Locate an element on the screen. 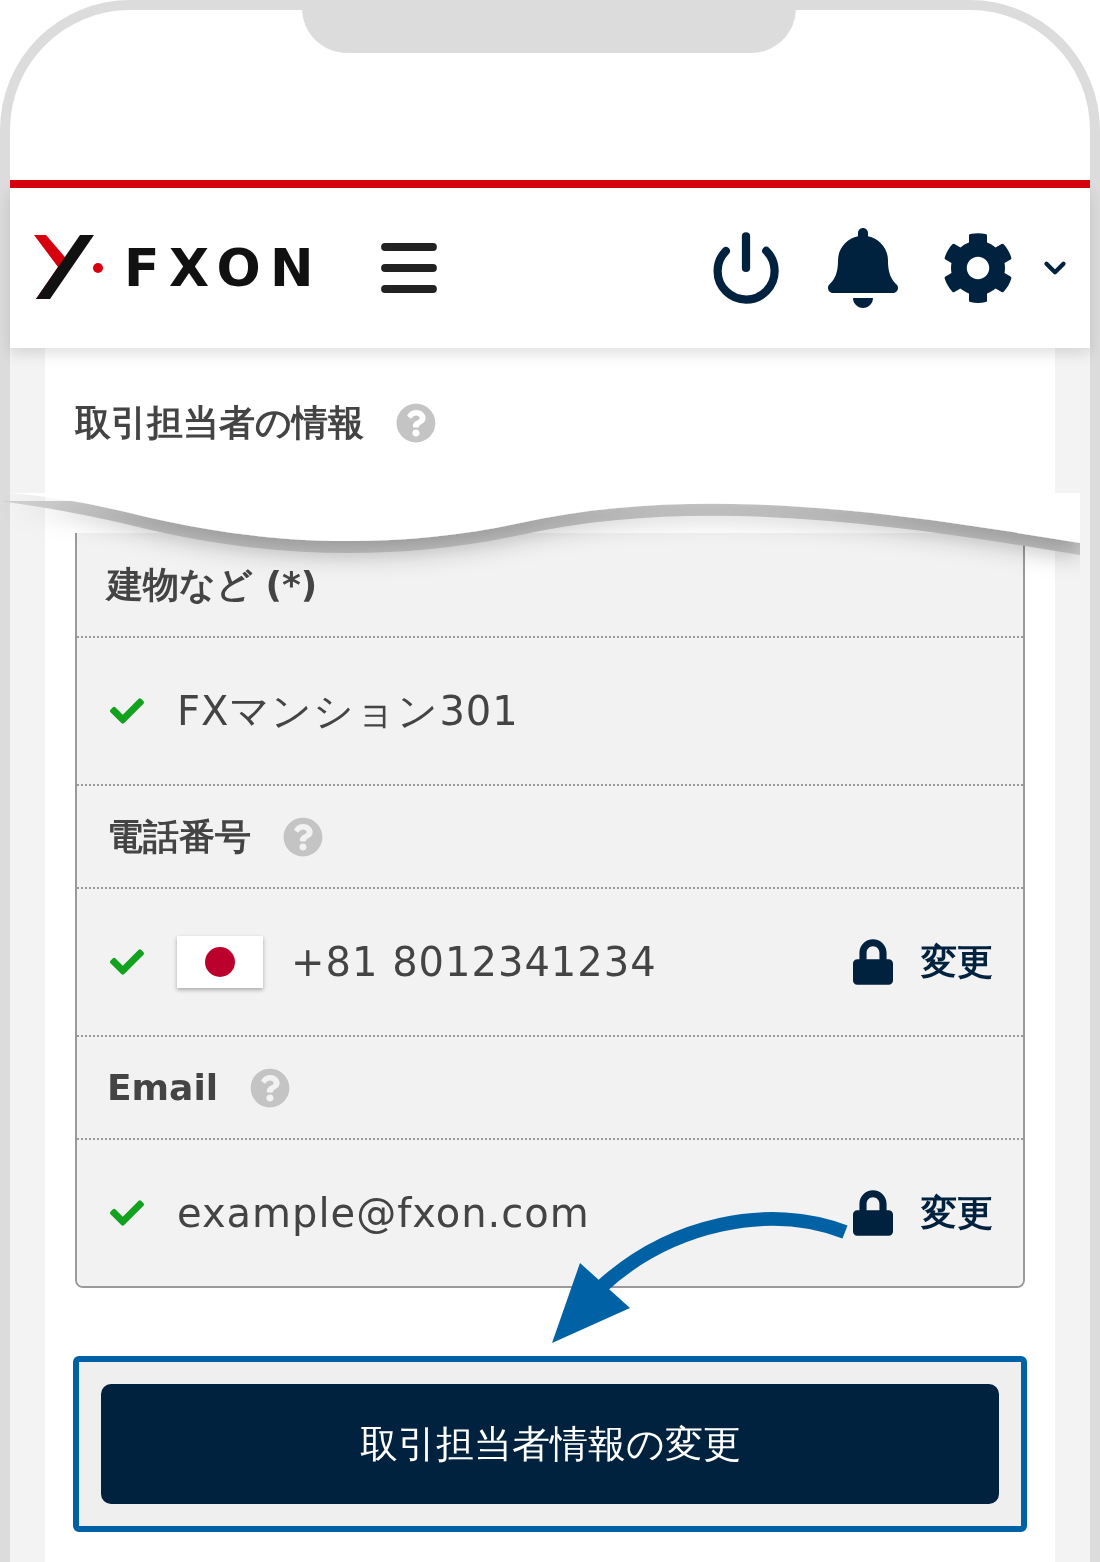 The width and height of the screenshot is (1100, 1562). field-value: example@fxon.com is located at coordinates (383, 1213).